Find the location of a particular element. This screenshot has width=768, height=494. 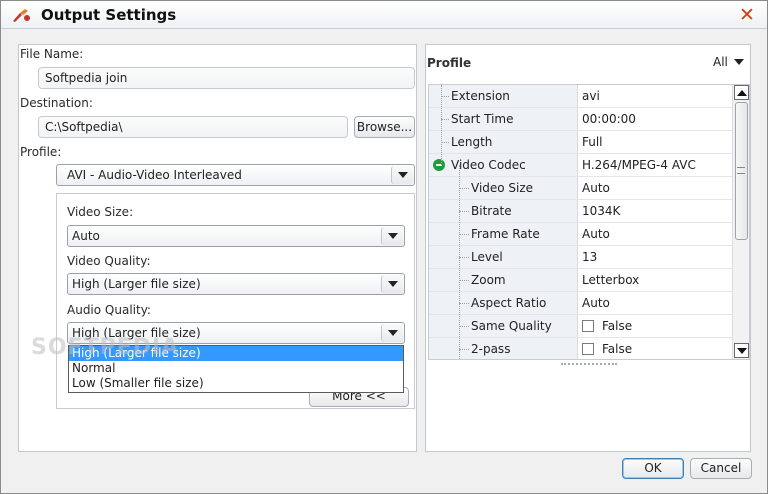

dropdown-option: Low (Smaller file size) is located at coordinates (236, 383).